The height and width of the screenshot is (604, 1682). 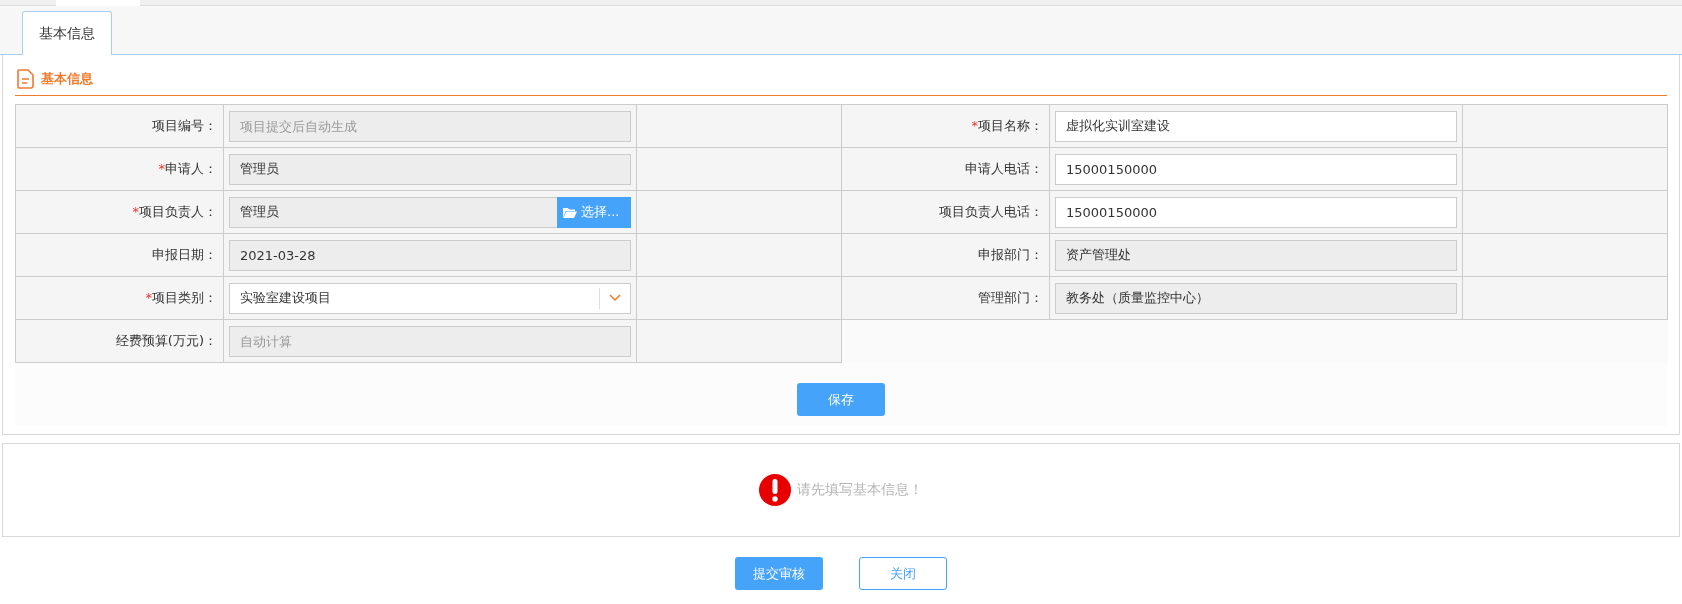 I want to click on field-label: *申请人：, so click(x=187, y=169).